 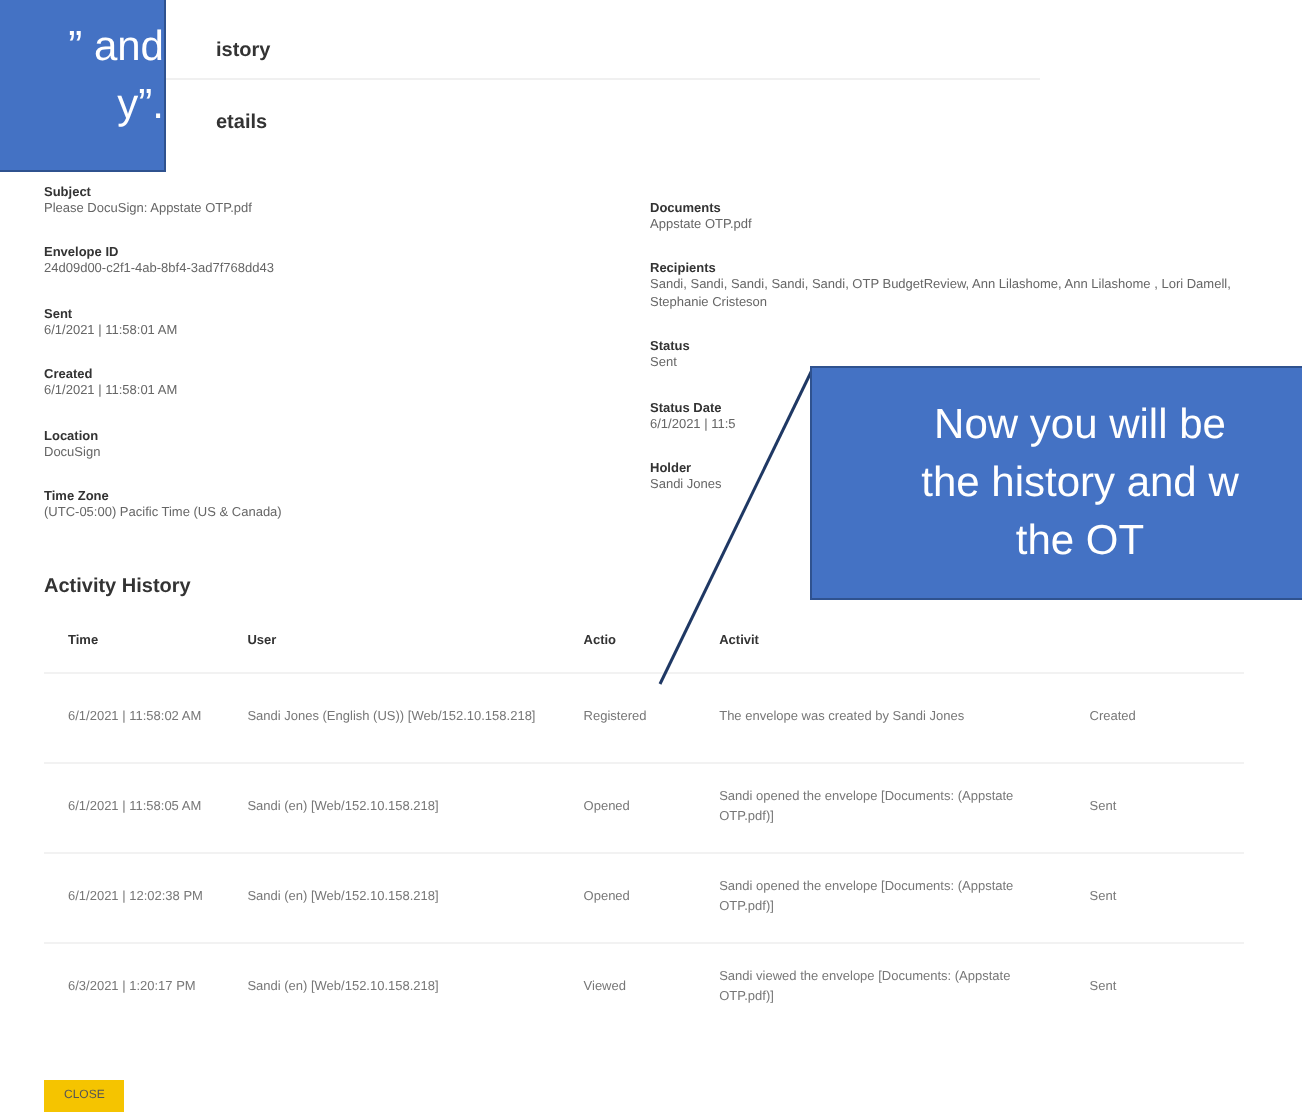 What do you see at coordinates (243, 51) in the screenshot?
I see `page-title: istory` at bounding box center [243, 51].